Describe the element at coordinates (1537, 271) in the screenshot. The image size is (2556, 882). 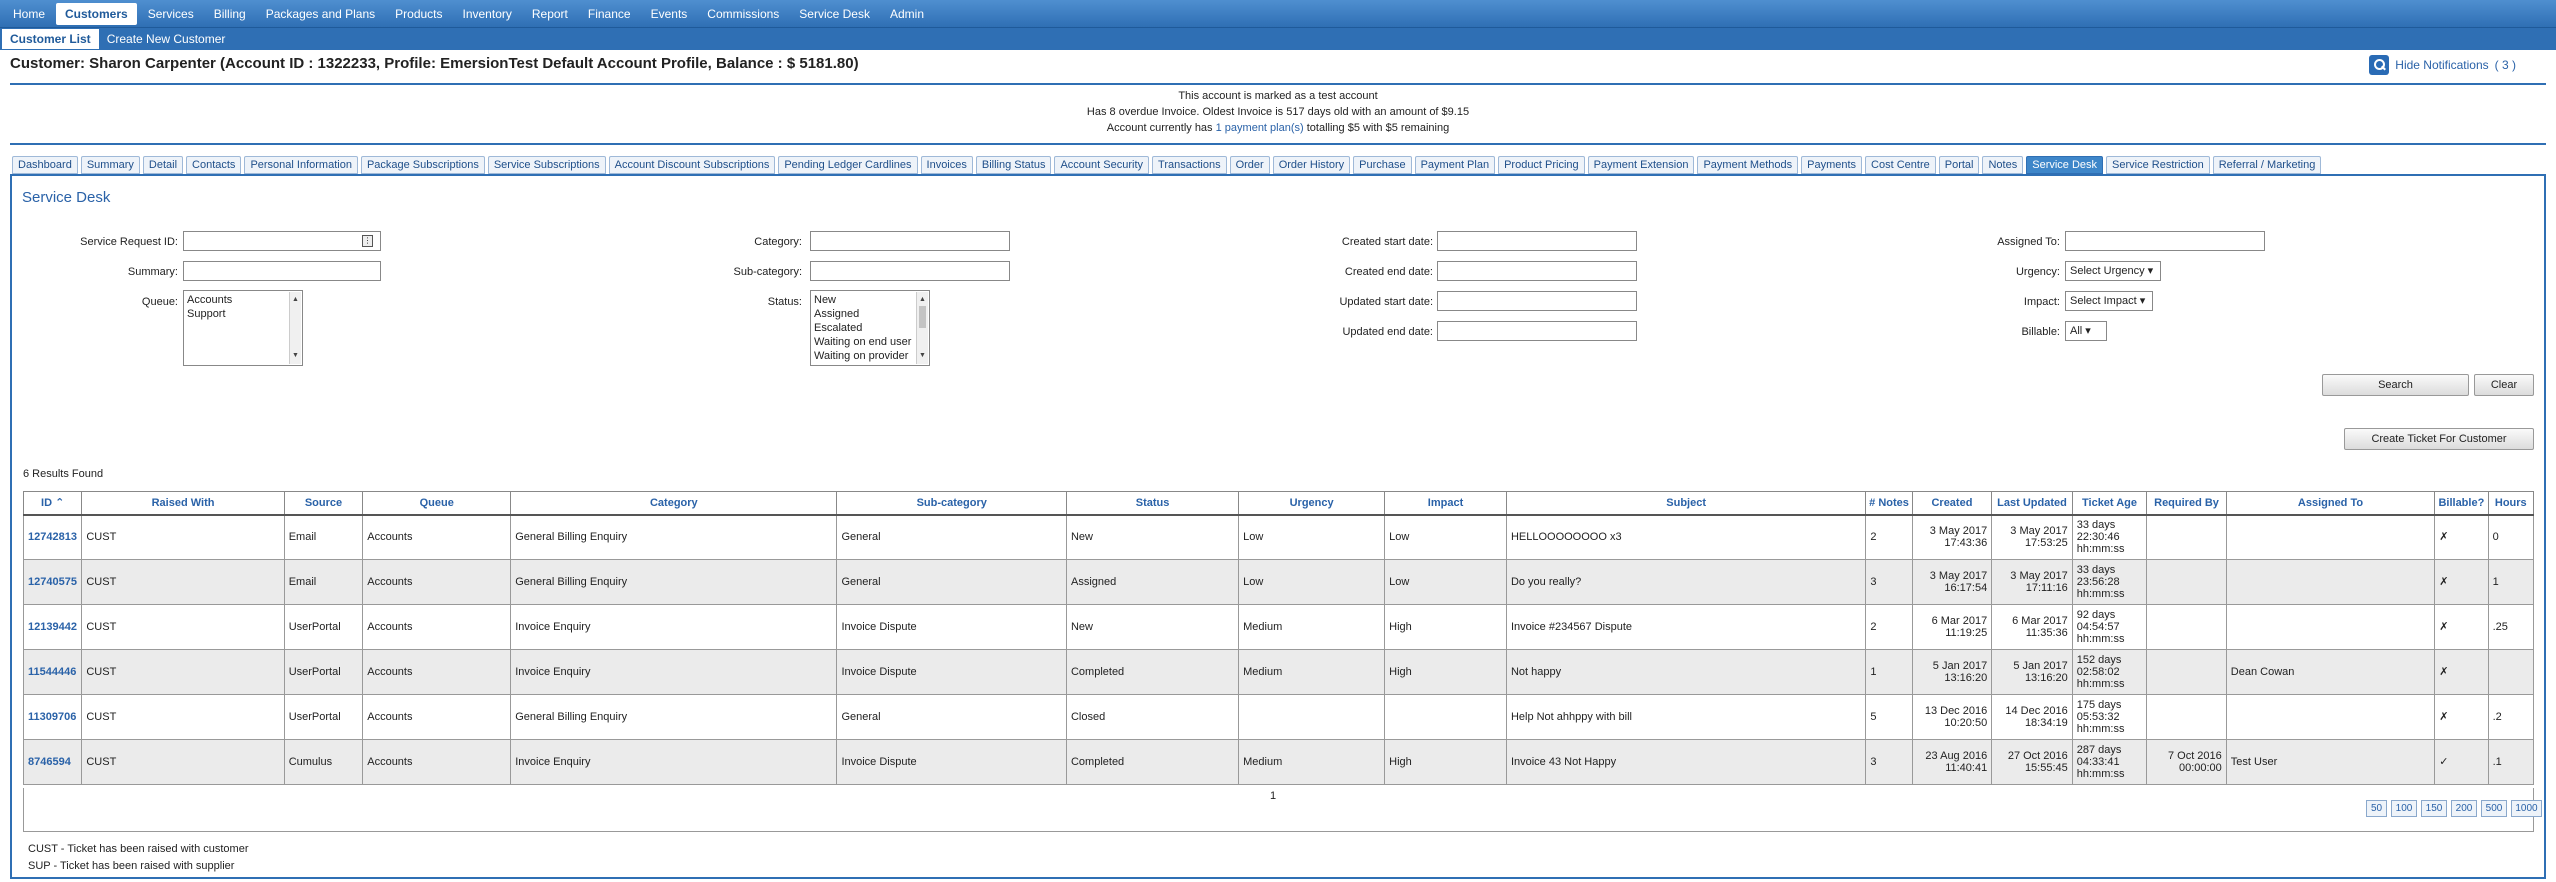
I see `created-end-input` at that location.